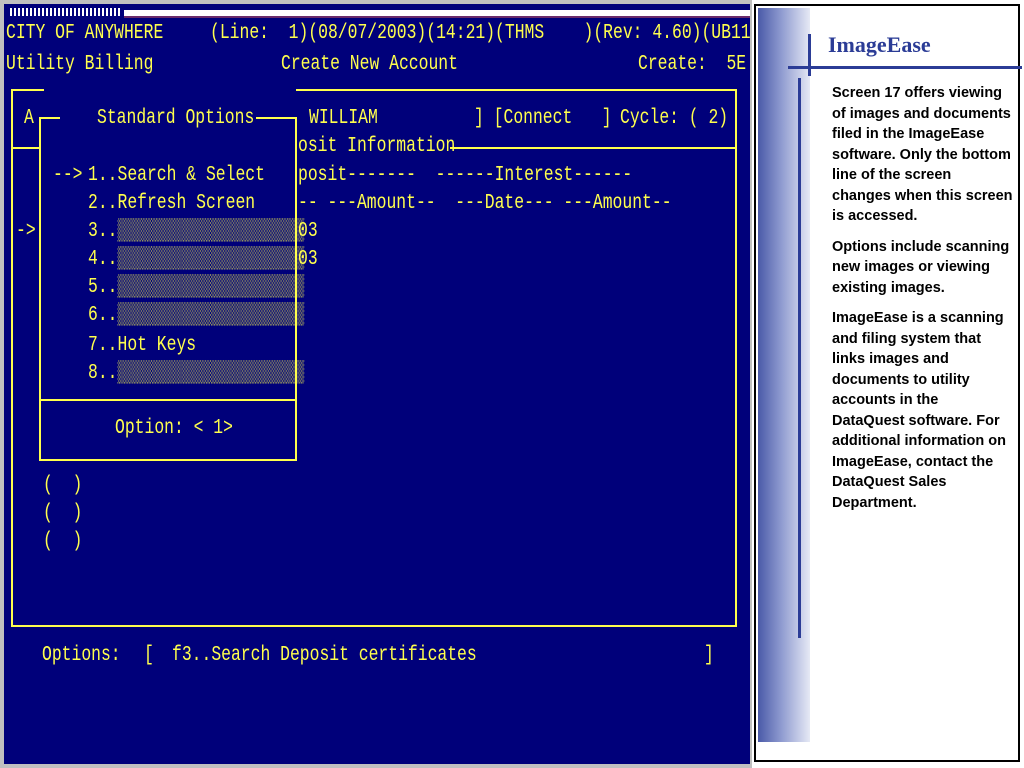 This screenshot has height=768, width=1024. Describe the element at coordinates (171, 204) in the screenshot. I see `option-item-2: 2..Refresh Screen` at that location.